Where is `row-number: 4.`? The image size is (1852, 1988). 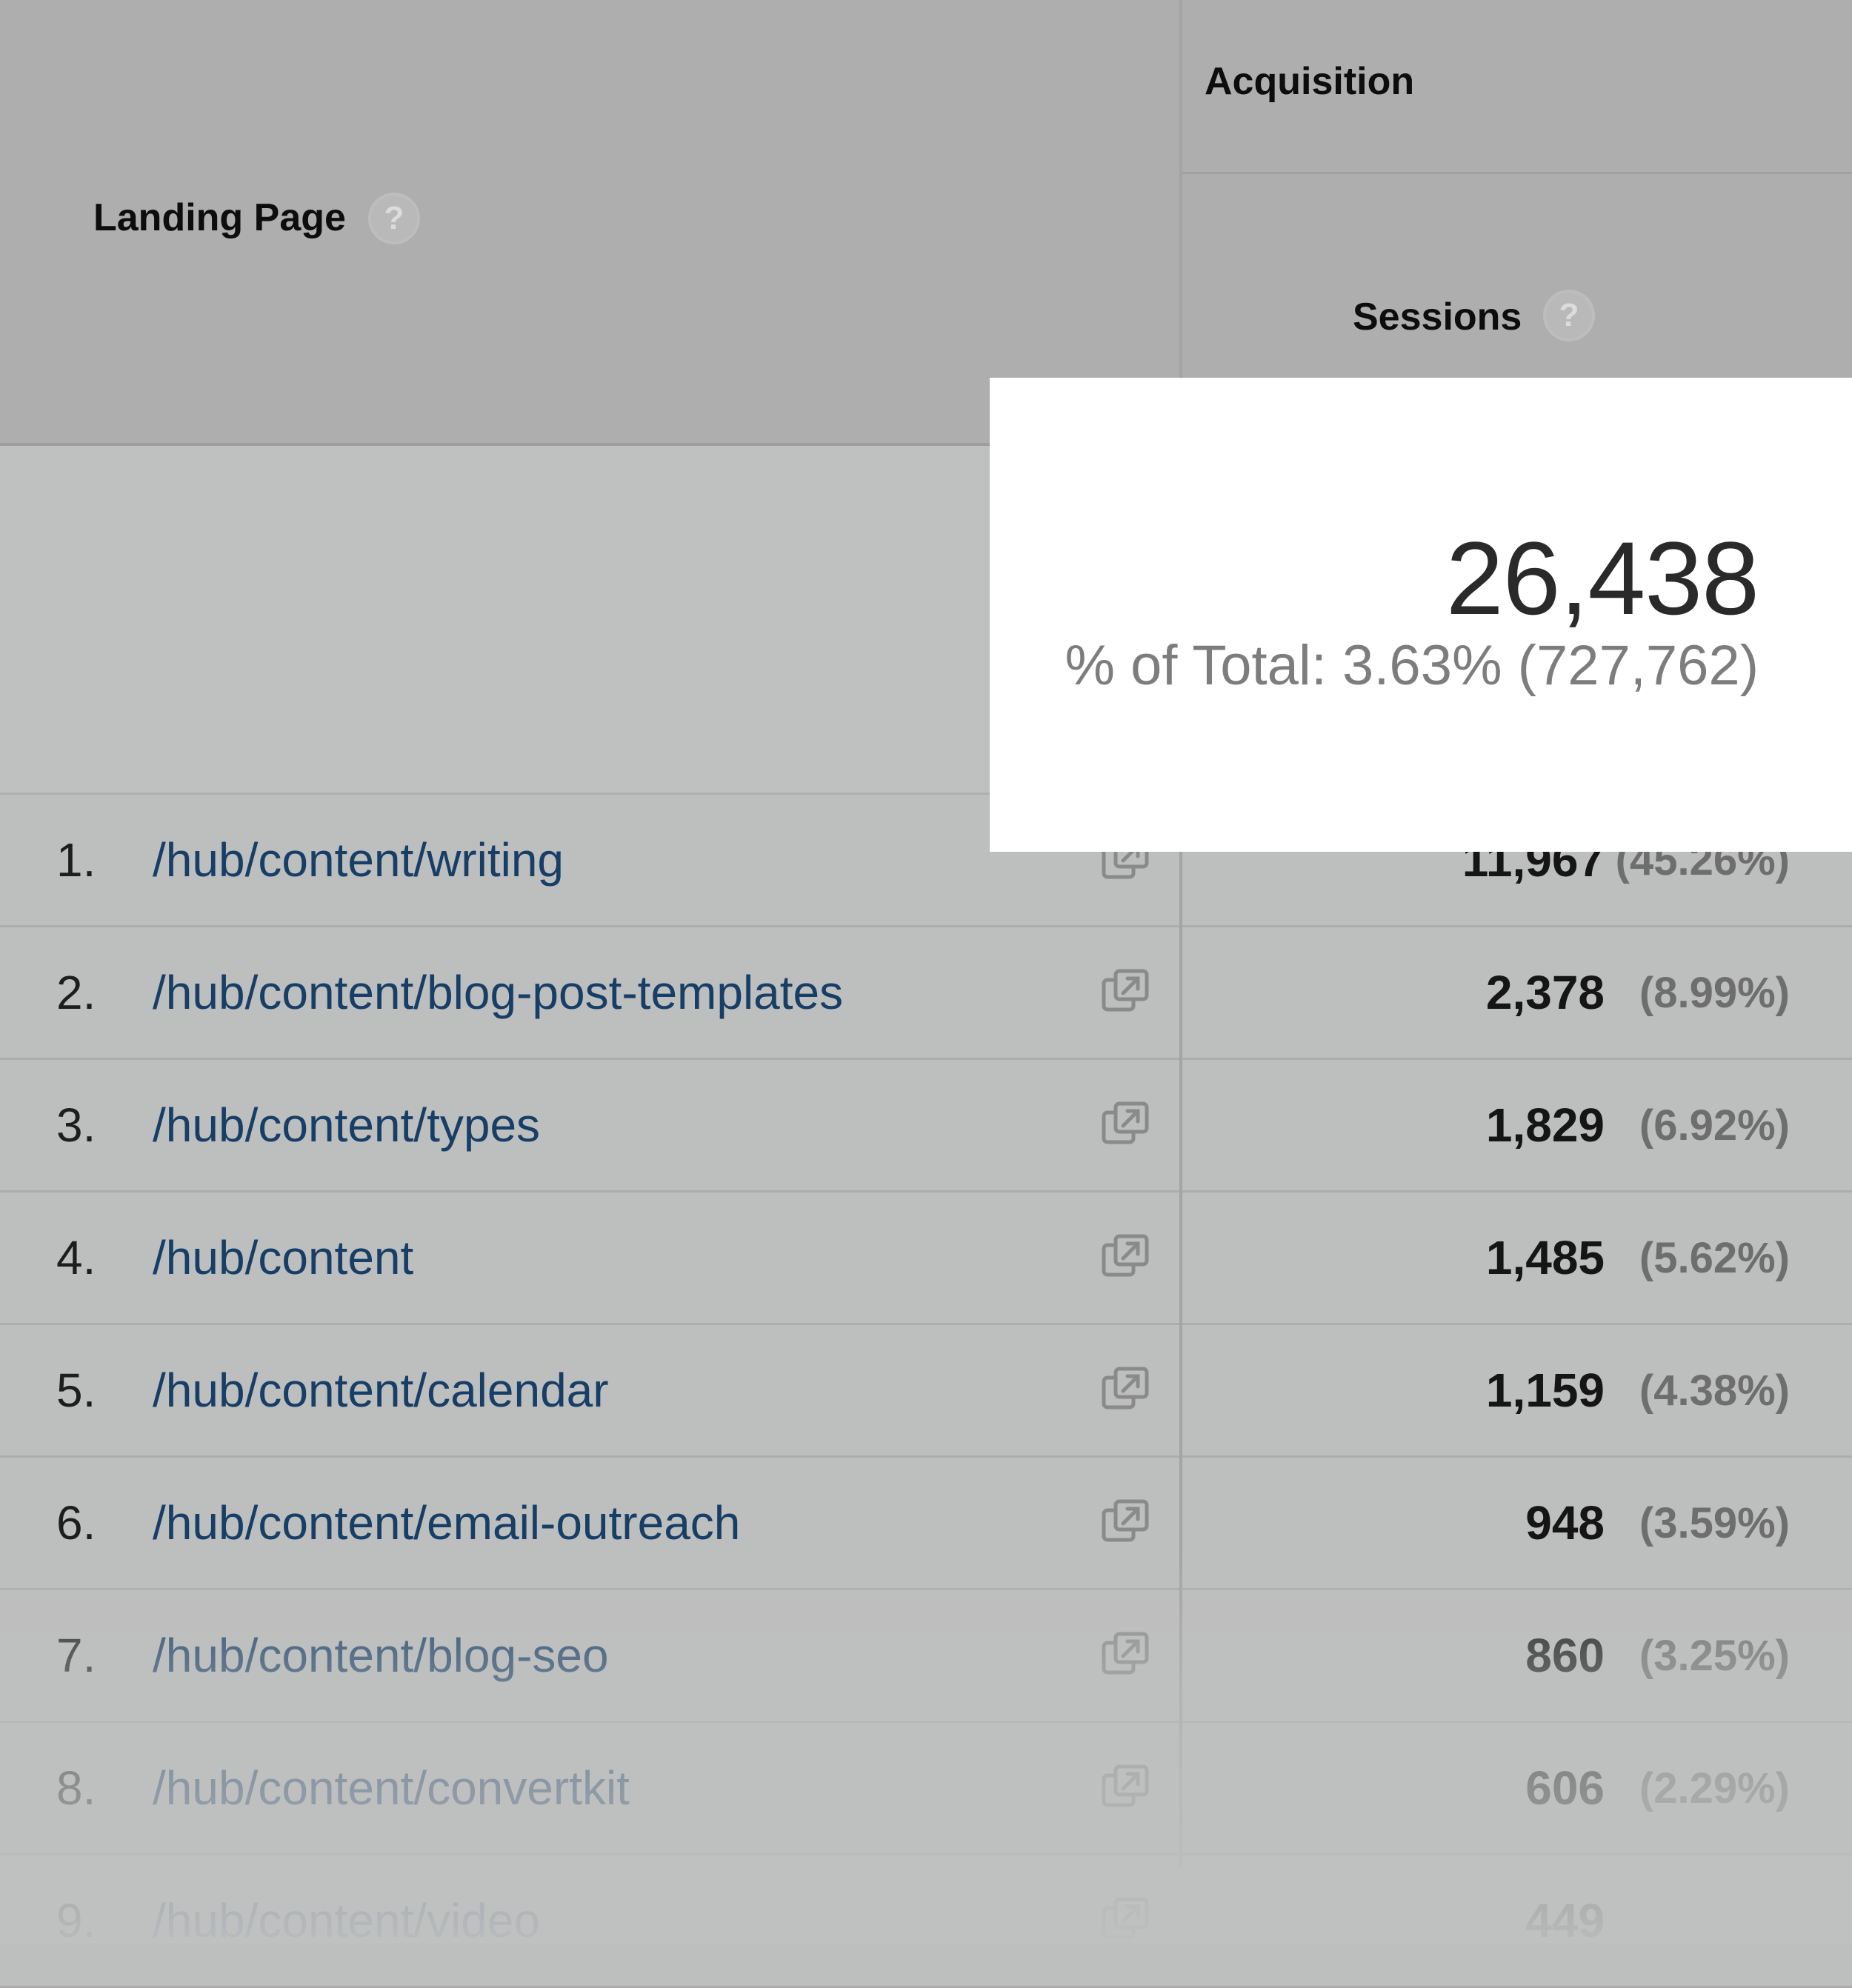 row-number: 4. is located at coordinates (76, 1257).